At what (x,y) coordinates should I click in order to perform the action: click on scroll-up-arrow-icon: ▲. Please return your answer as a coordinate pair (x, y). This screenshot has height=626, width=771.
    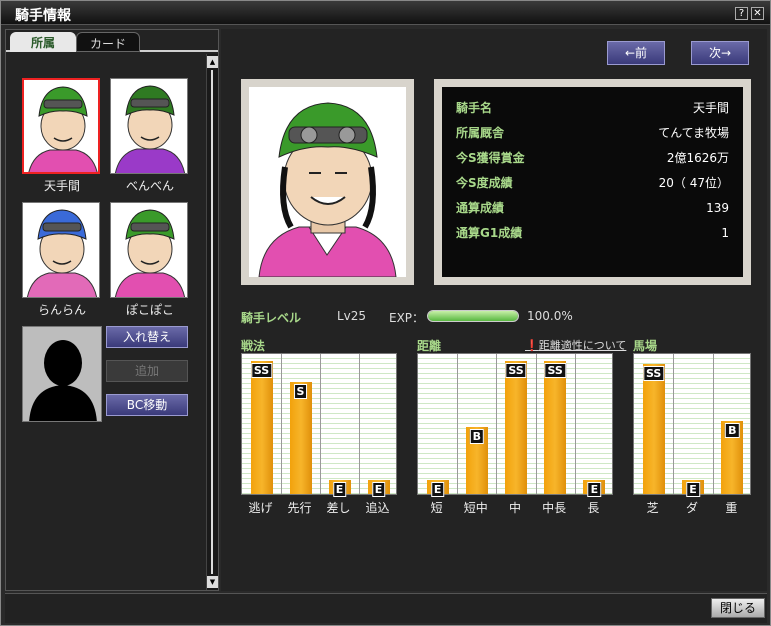
    Looking at the image, I should click on (212, 62).